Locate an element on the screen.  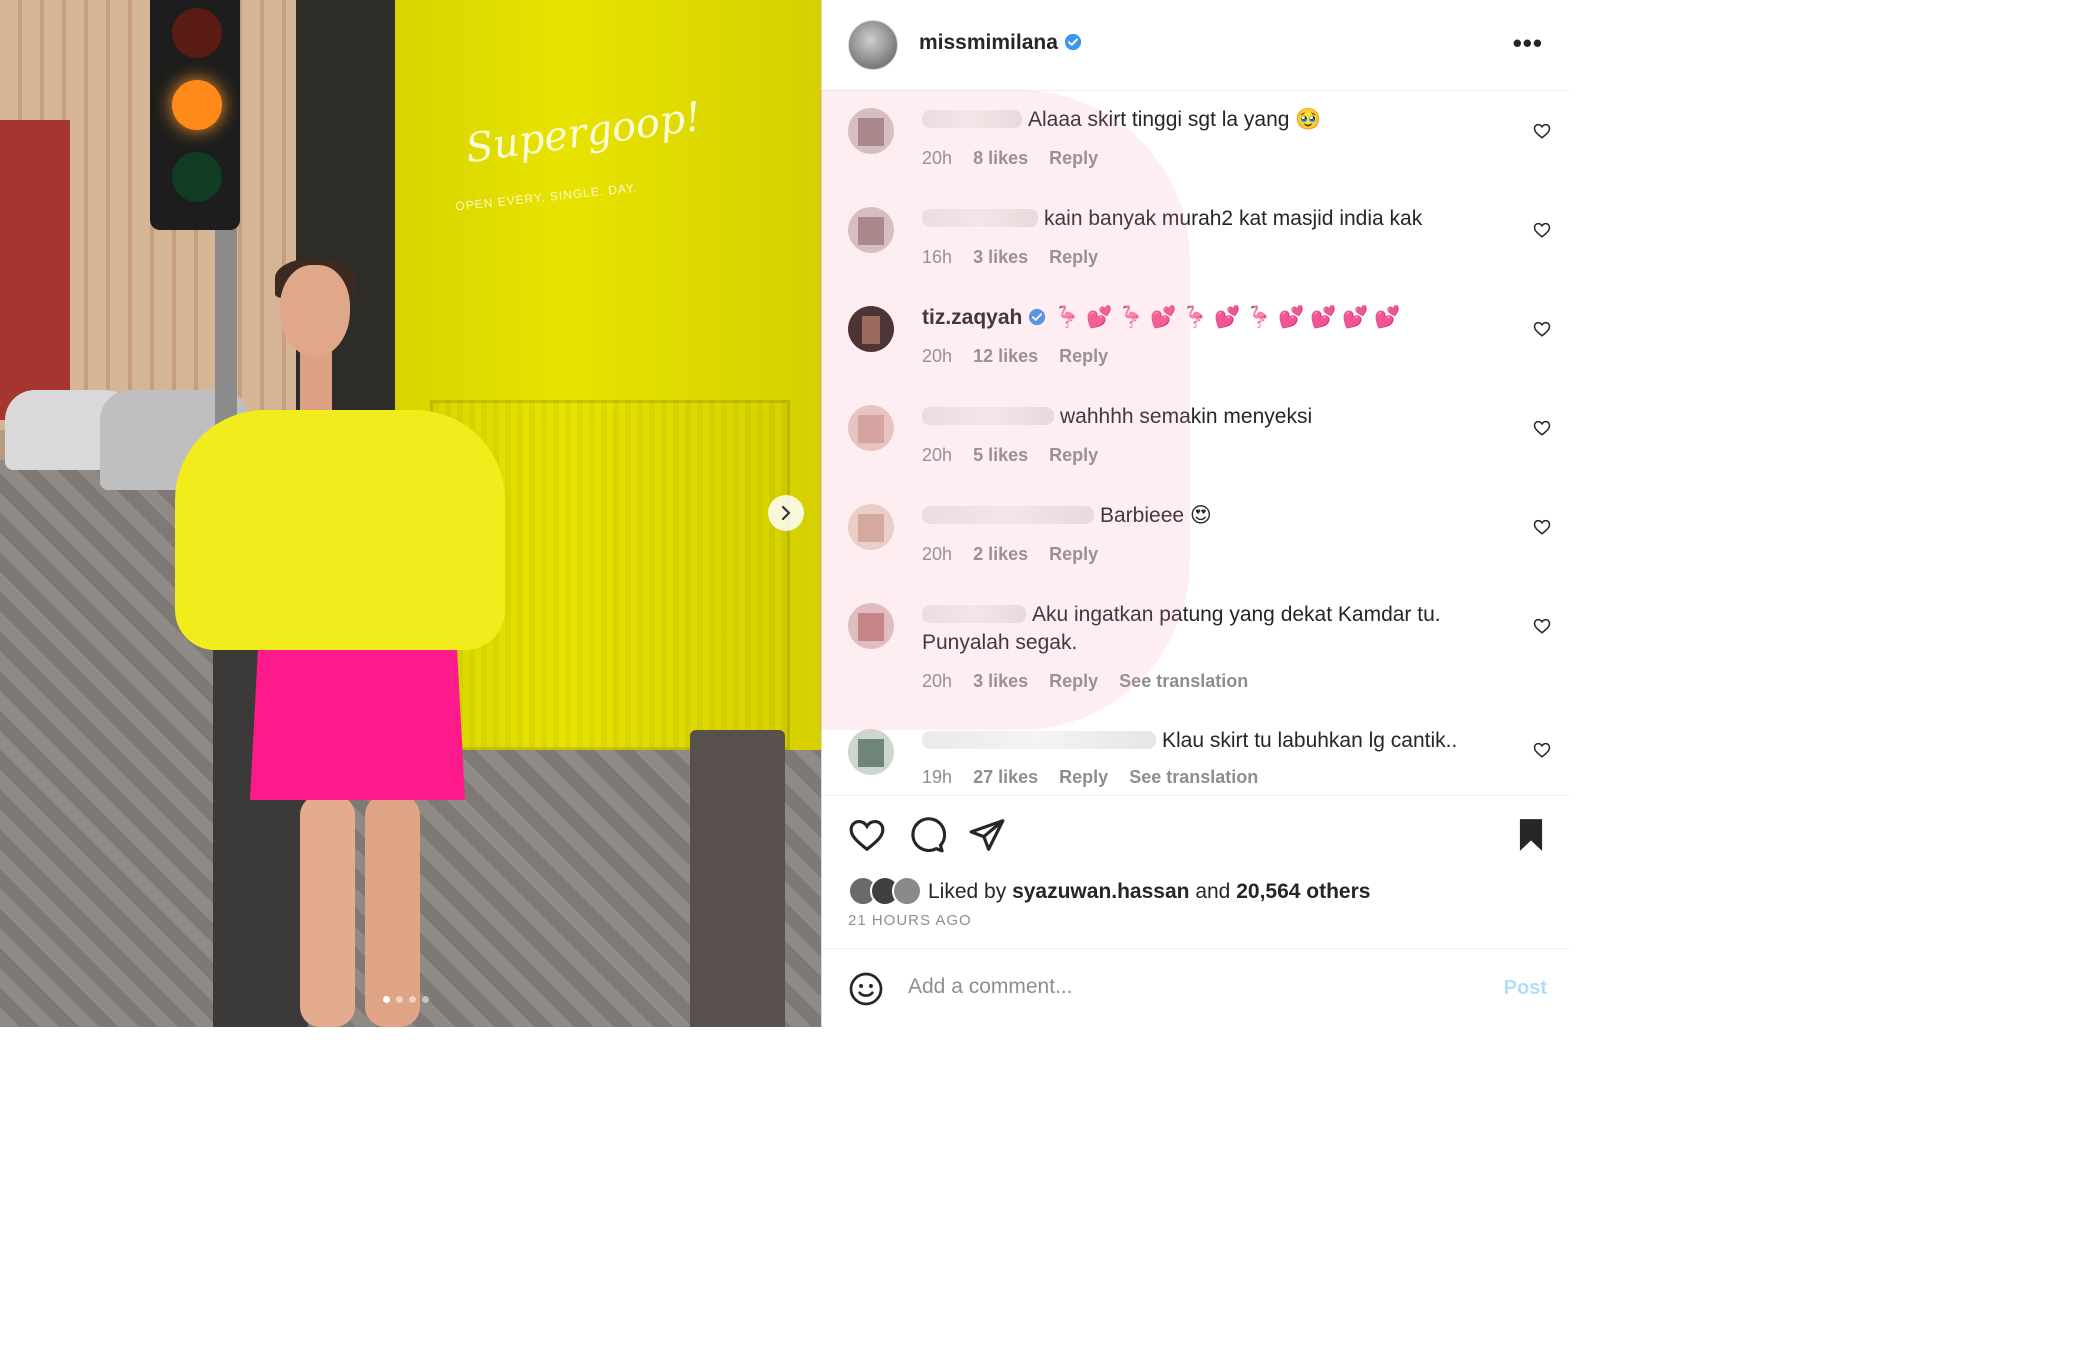
comment-content: Alaaa skirt tinggi sgt la yang 🥹 is located at coordinates (1175, 119).